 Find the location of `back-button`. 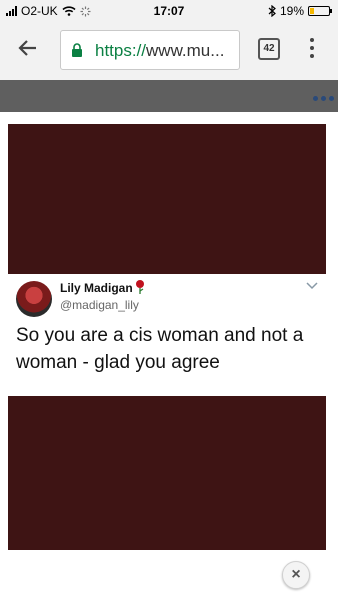

back-button is located at coordinates (28, 50).